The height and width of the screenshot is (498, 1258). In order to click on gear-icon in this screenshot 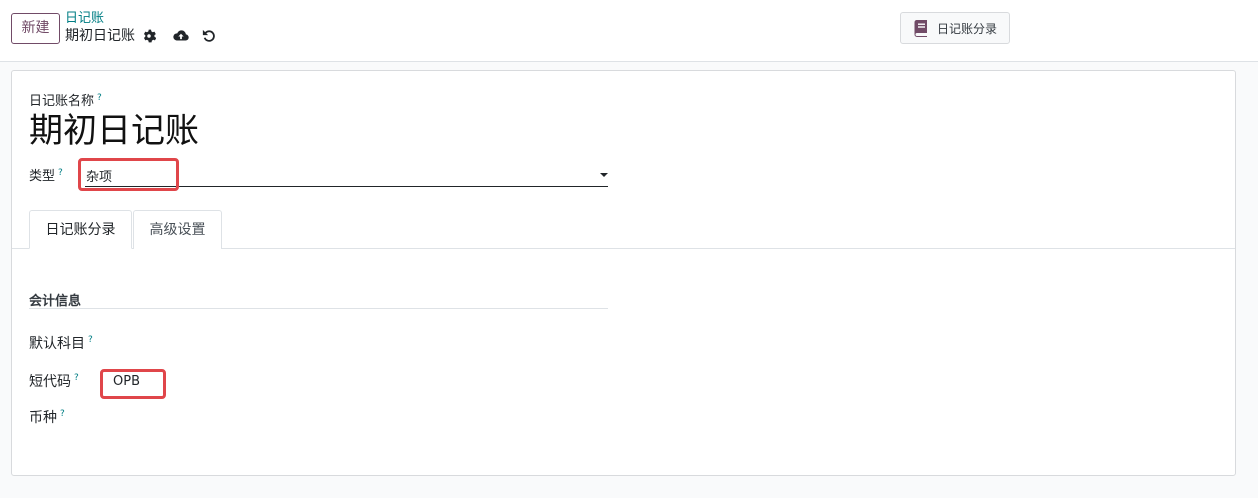, I will do `click(149, 36)`.